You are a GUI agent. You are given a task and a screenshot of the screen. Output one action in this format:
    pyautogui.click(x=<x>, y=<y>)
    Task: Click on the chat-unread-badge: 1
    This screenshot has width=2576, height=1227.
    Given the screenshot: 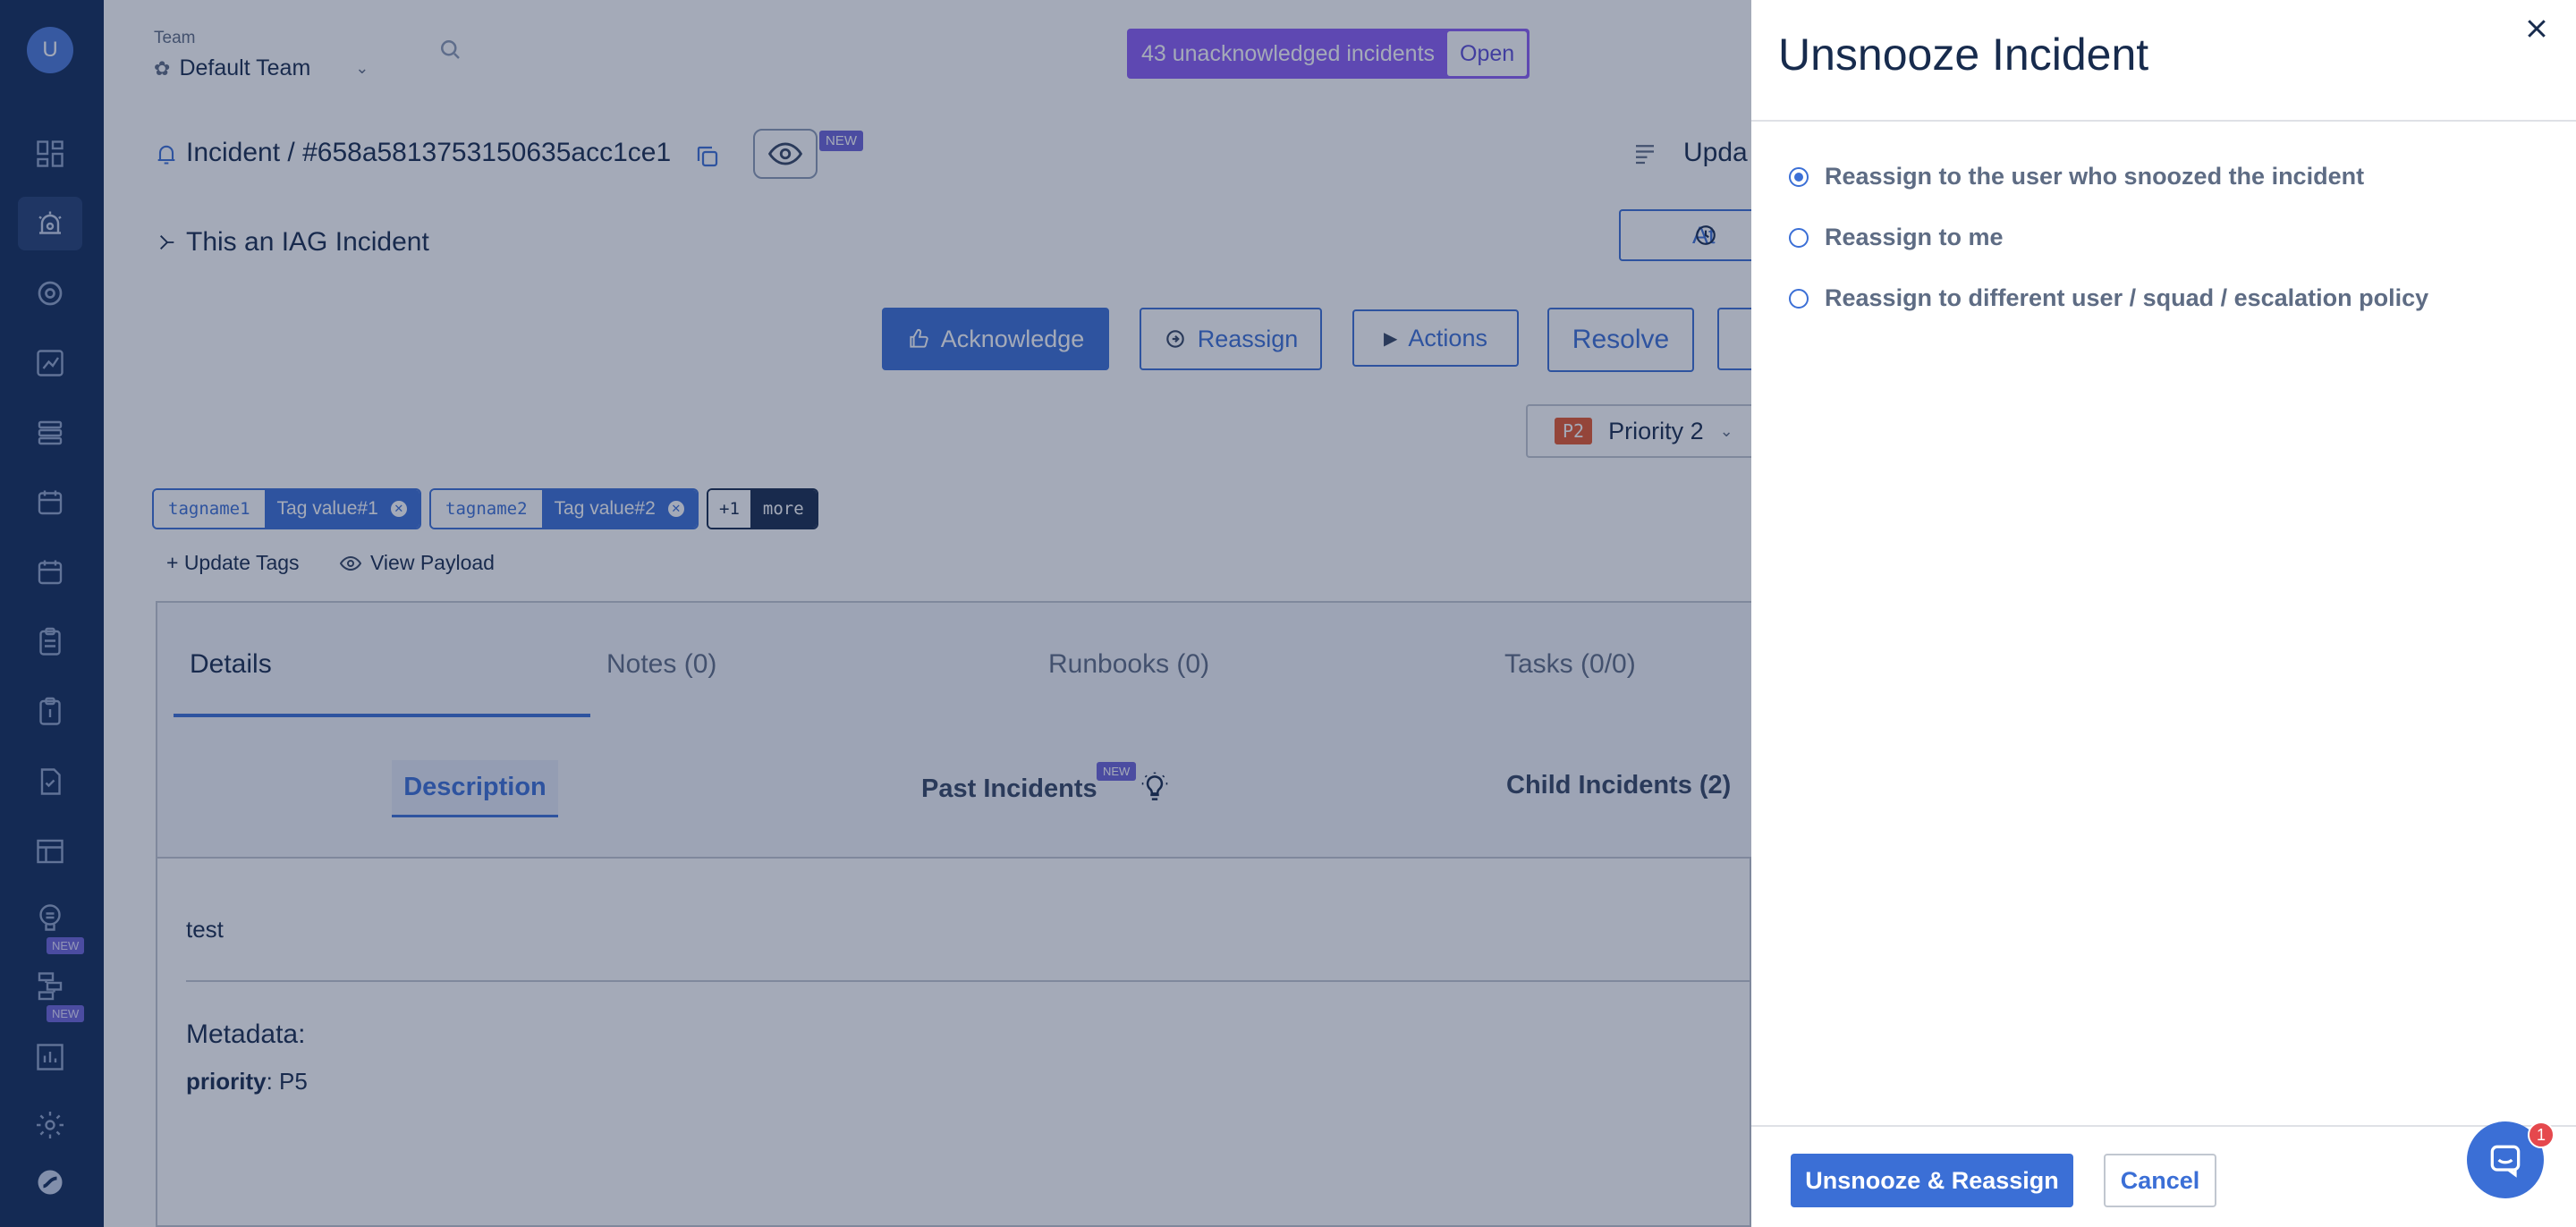 What is the action you would take?
    pyautogui.click(x=2541, y=1134)
    